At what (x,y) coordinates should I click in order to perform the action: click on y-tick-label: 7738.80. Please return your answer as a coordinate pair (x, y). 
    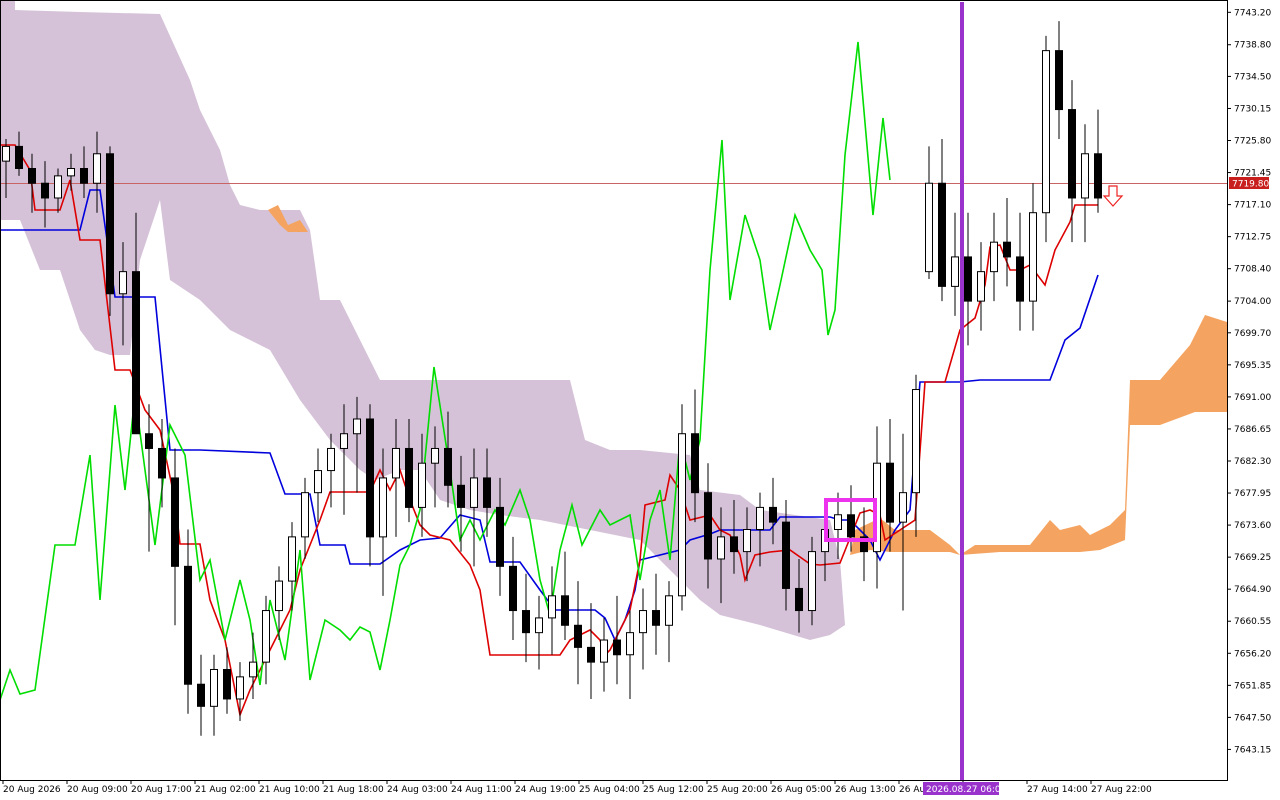
    Looking at the image, I should click on (1252, 46).